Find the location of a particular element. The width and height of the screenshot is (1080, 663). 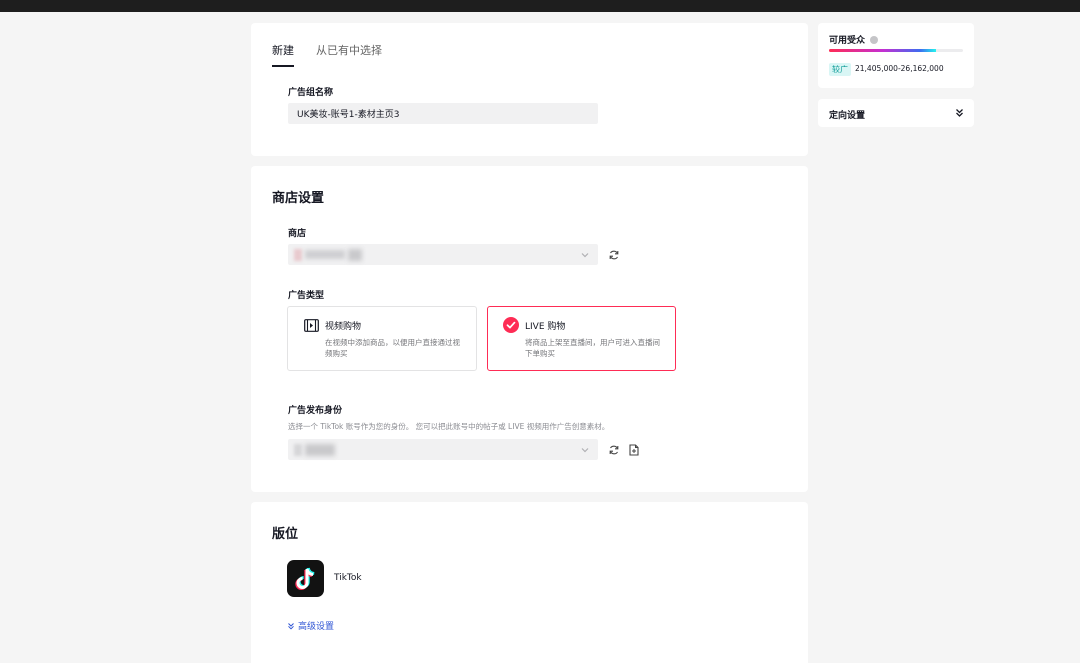

ad-type-video-shopping: 视频购物 在视频中添加商品，以便用户直接通过视频购买 is located at coordinates (382, 338).